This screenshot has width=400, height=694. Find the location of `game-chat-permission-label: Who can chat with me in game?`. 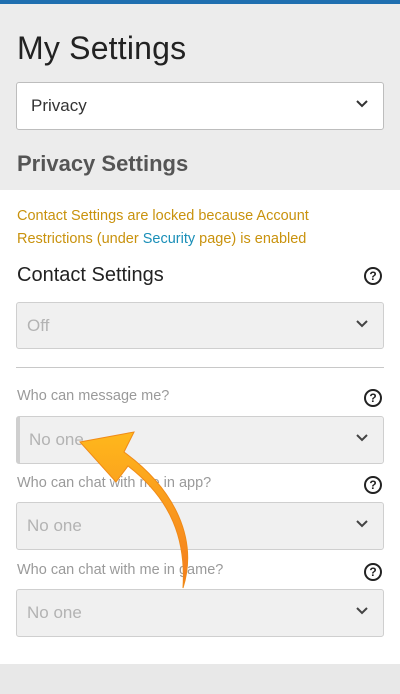

game-chat-permission-label: Who can chat with me in game? is located at coordinates (120, 570).